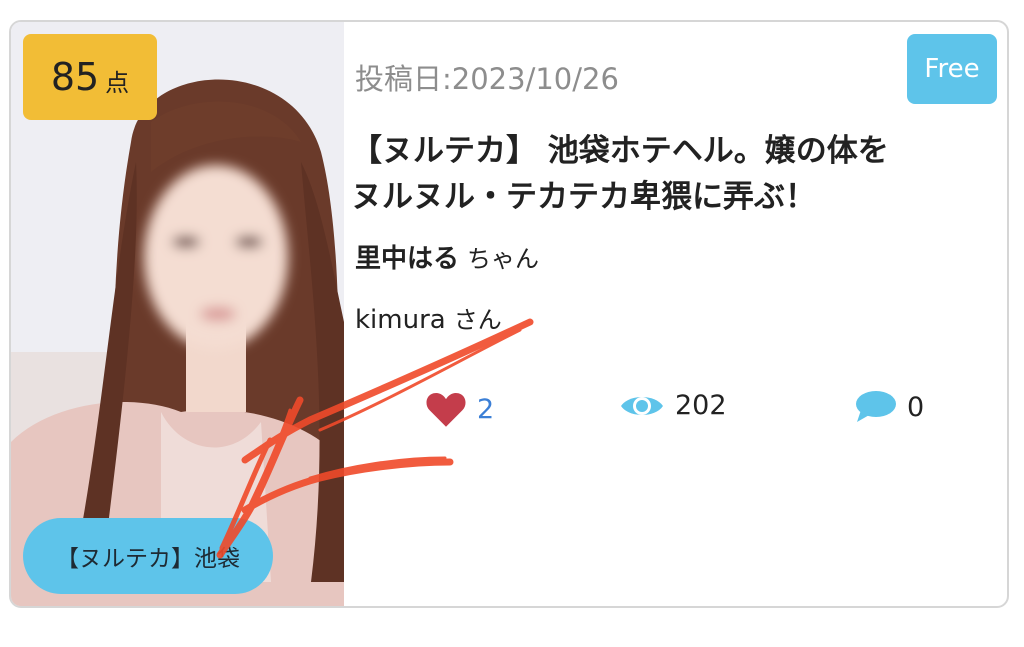 The image size is (1024, 647). Describe the element at coordinates (75, 77) in the screenshot. I see `score-value: 85` at that location.